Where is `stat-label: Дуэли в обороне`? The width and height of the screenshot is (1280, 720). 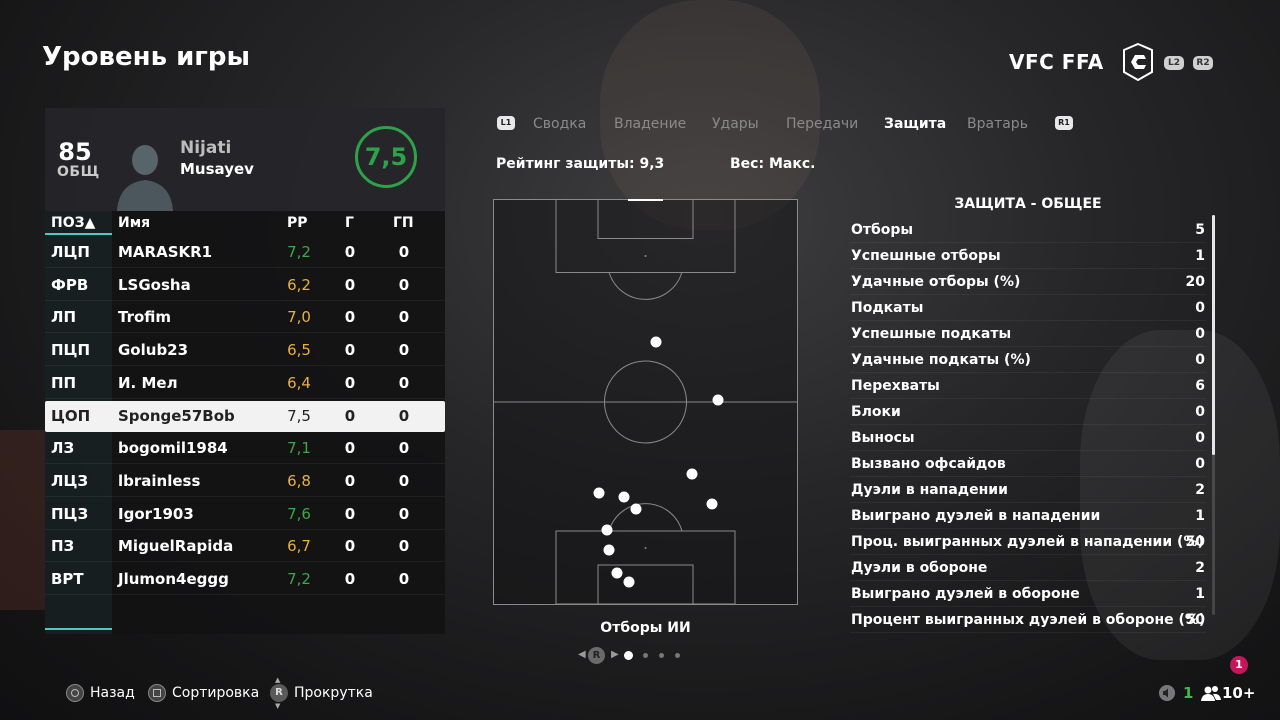
stat-label: Дуэли в обороне is located at coordinates (919, 568).